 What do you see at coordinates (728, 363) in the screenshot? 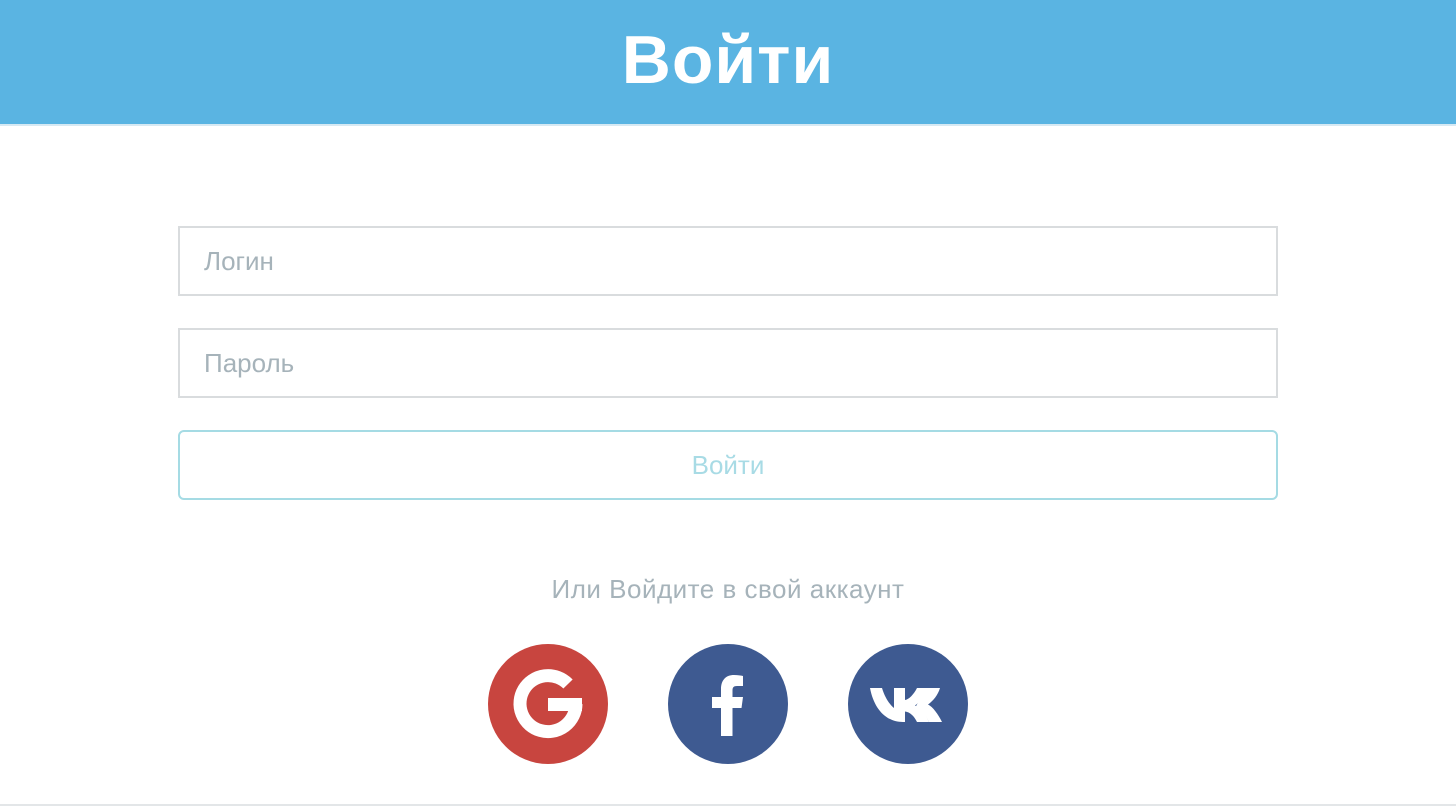
I see `password-input` at bounding box center [728, 363].